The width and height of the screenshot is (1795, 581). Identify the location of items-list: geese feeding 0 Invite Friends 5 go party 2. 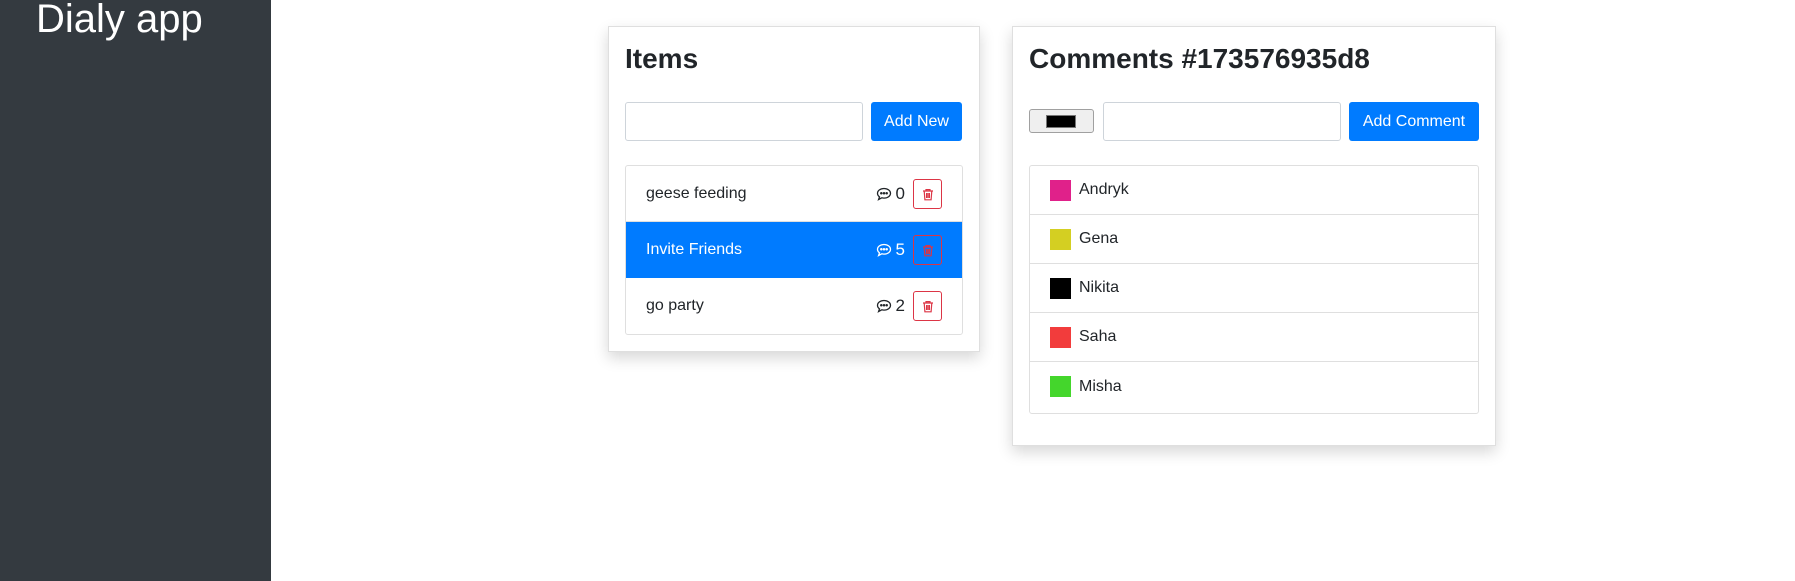
(794, 250).